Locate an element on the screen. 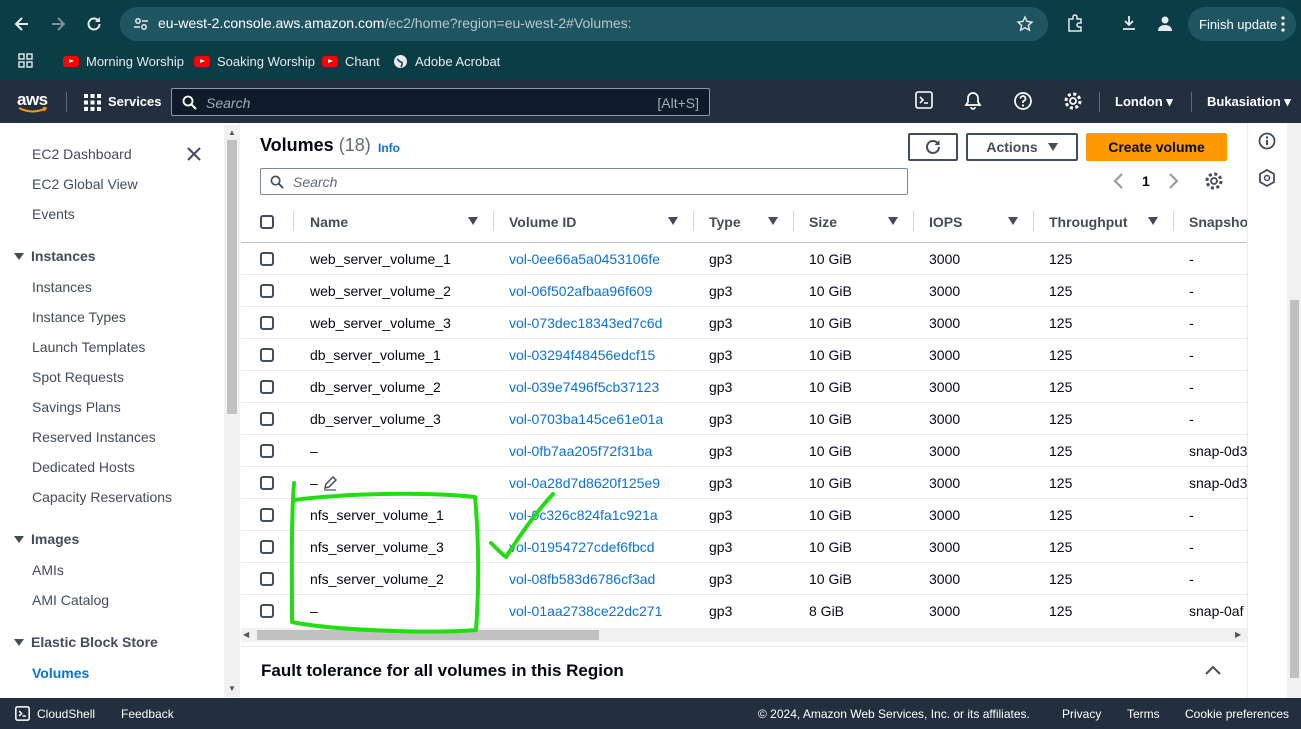 The image size is (1301, 729). info-link: Info is located at coordinates (389, 148).